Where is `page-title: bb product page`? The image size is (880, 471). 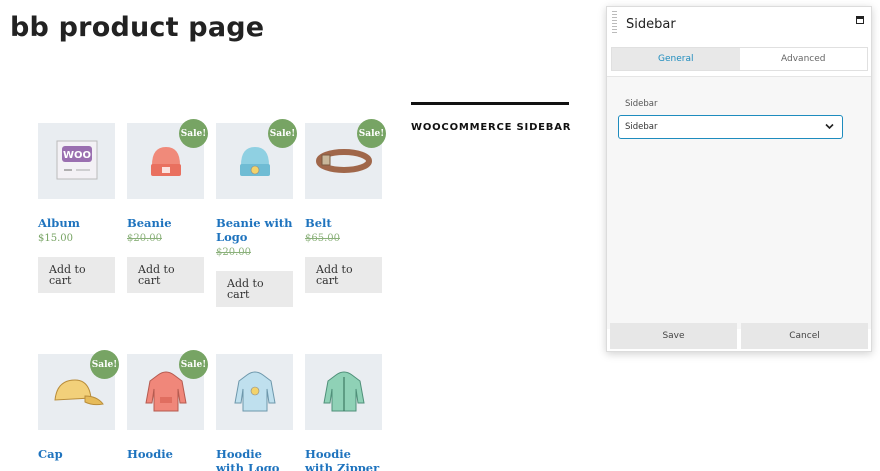 page-title: bb product page is located at coordinates (137, 27).